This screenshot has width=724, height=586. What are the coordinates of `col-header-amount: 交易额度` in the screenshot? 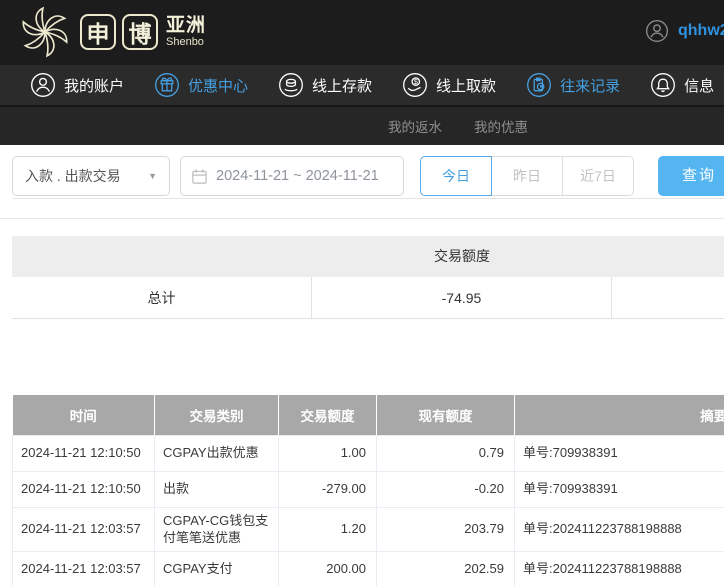 It's located at (327, 415).